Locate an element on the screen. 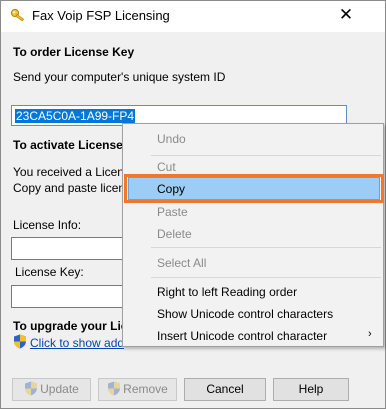 The image size is (386, 409). remove-button-label: Remove is located at coordinates (145, 389).